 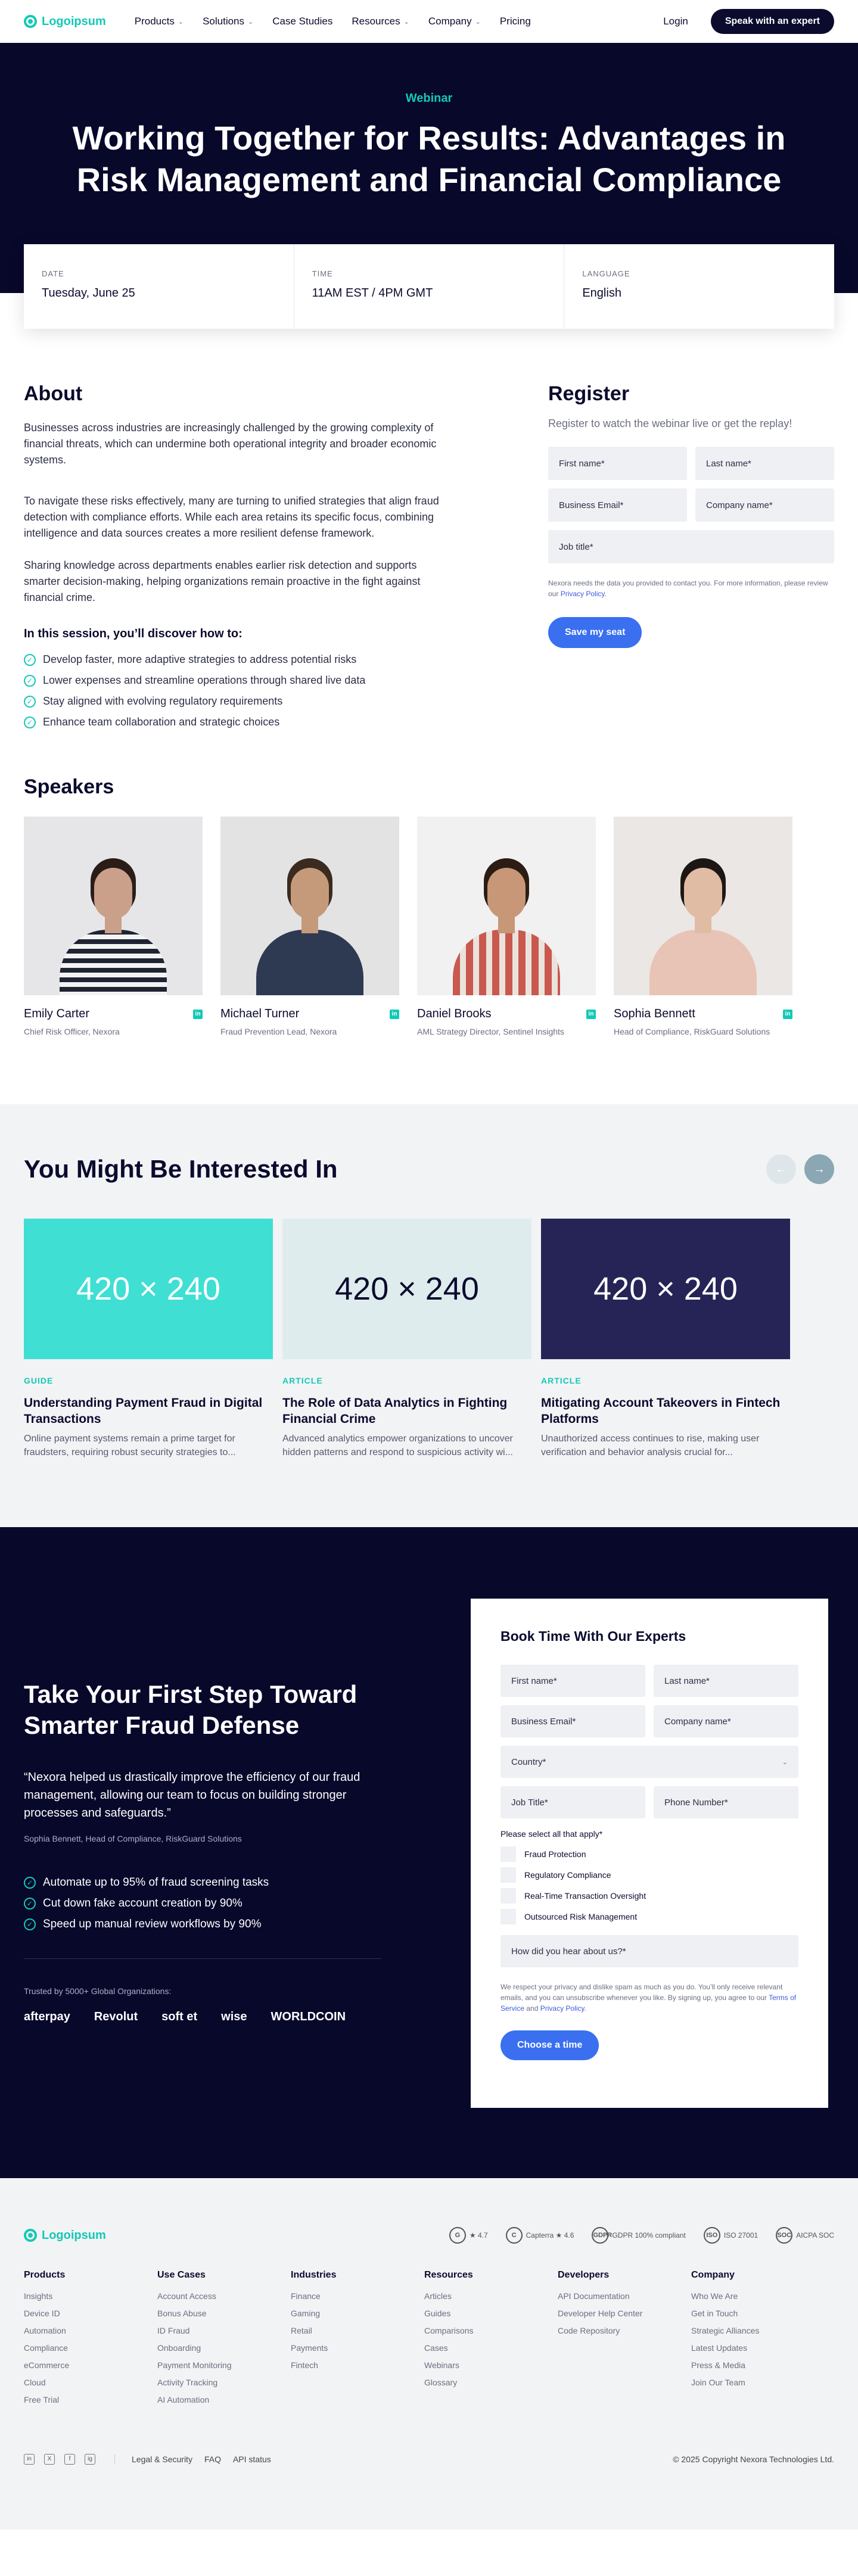 What do you see at coordinates (711, 2235) in the screenshot?
I see `badge-icon: ISO` at bounding box center [711, 2235].